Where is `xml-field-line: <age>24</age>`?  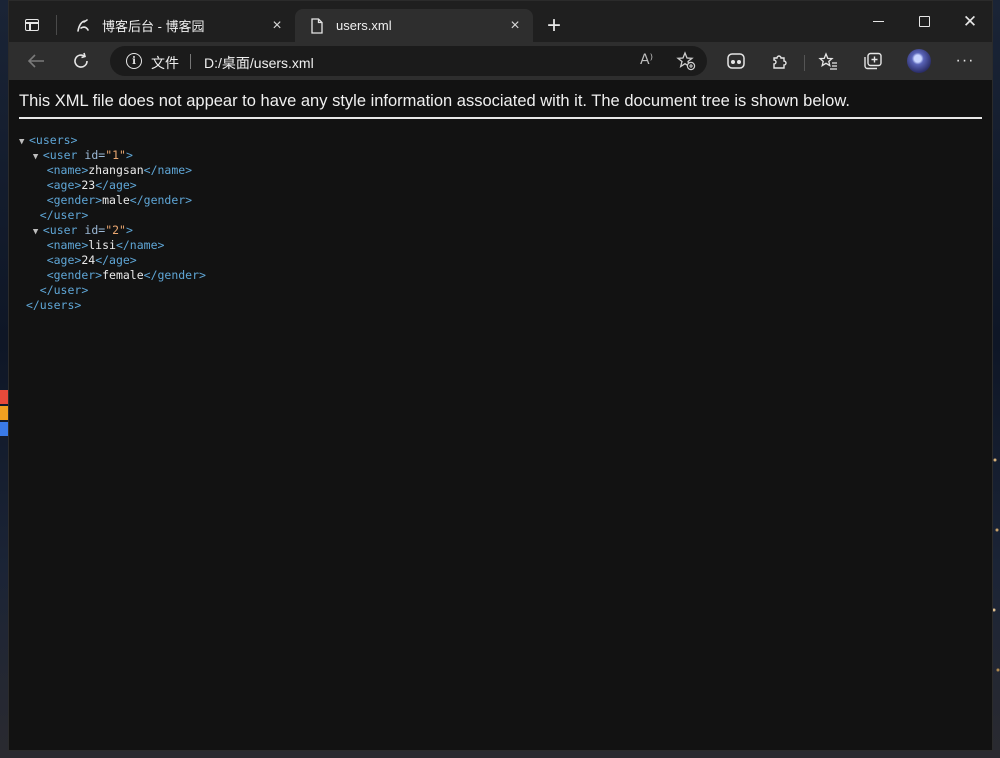
xml-field-line: <age>24</age> is located at coordinates (112, 260).